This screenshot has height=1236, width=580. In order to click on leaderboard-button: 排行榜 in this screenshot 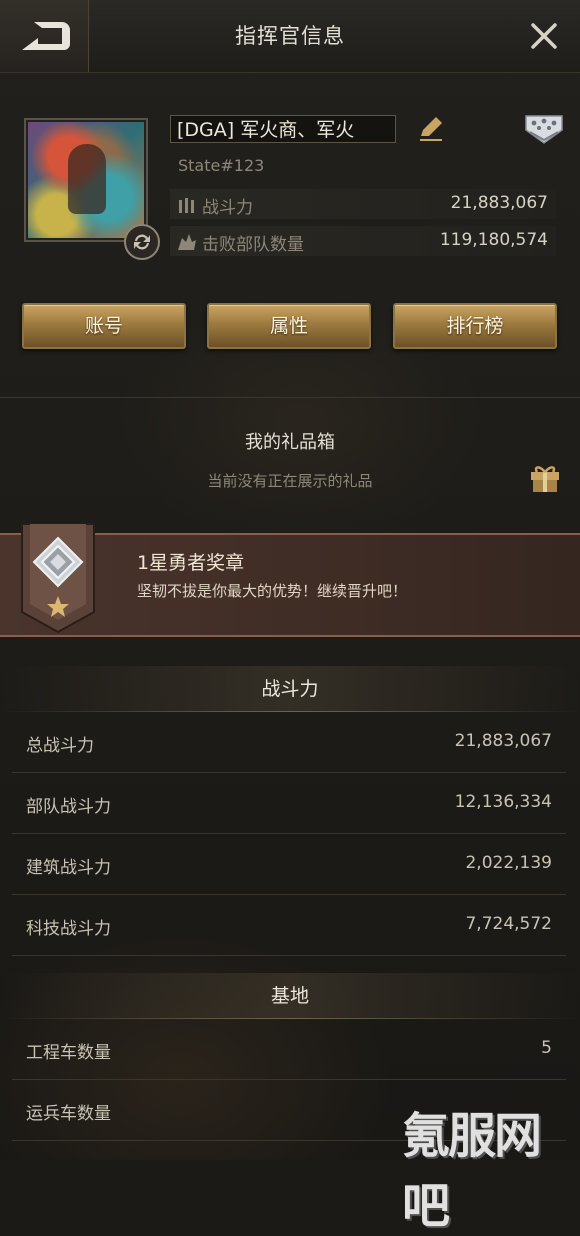, I will do `click(475, 326)`.